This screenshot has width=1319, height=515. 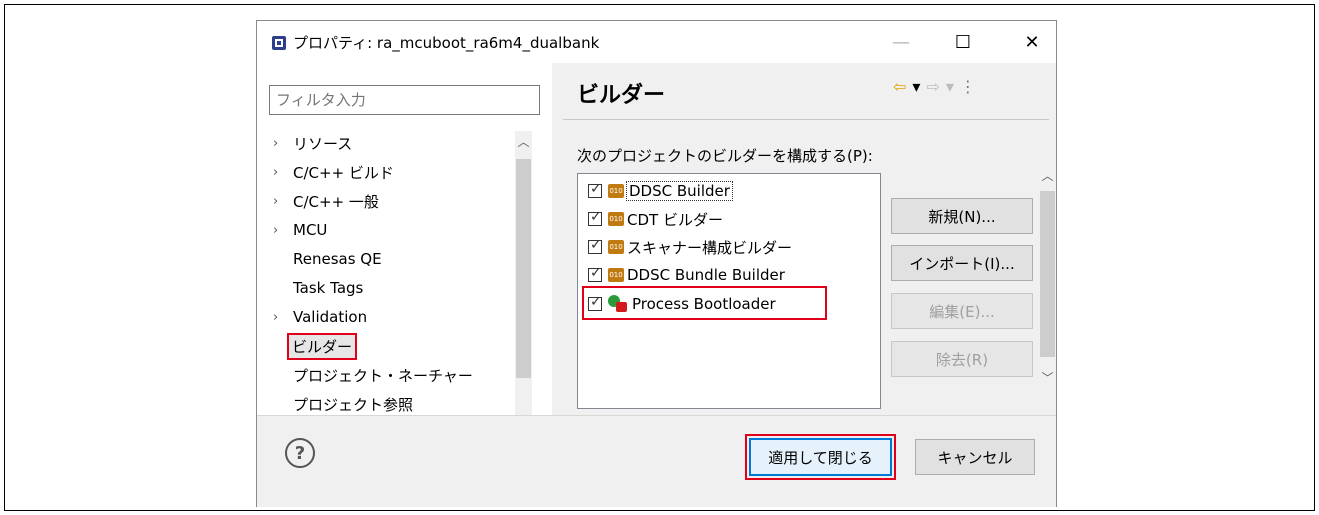 I want to click on tree-item-label: リソース, so click(x=323, y=143).